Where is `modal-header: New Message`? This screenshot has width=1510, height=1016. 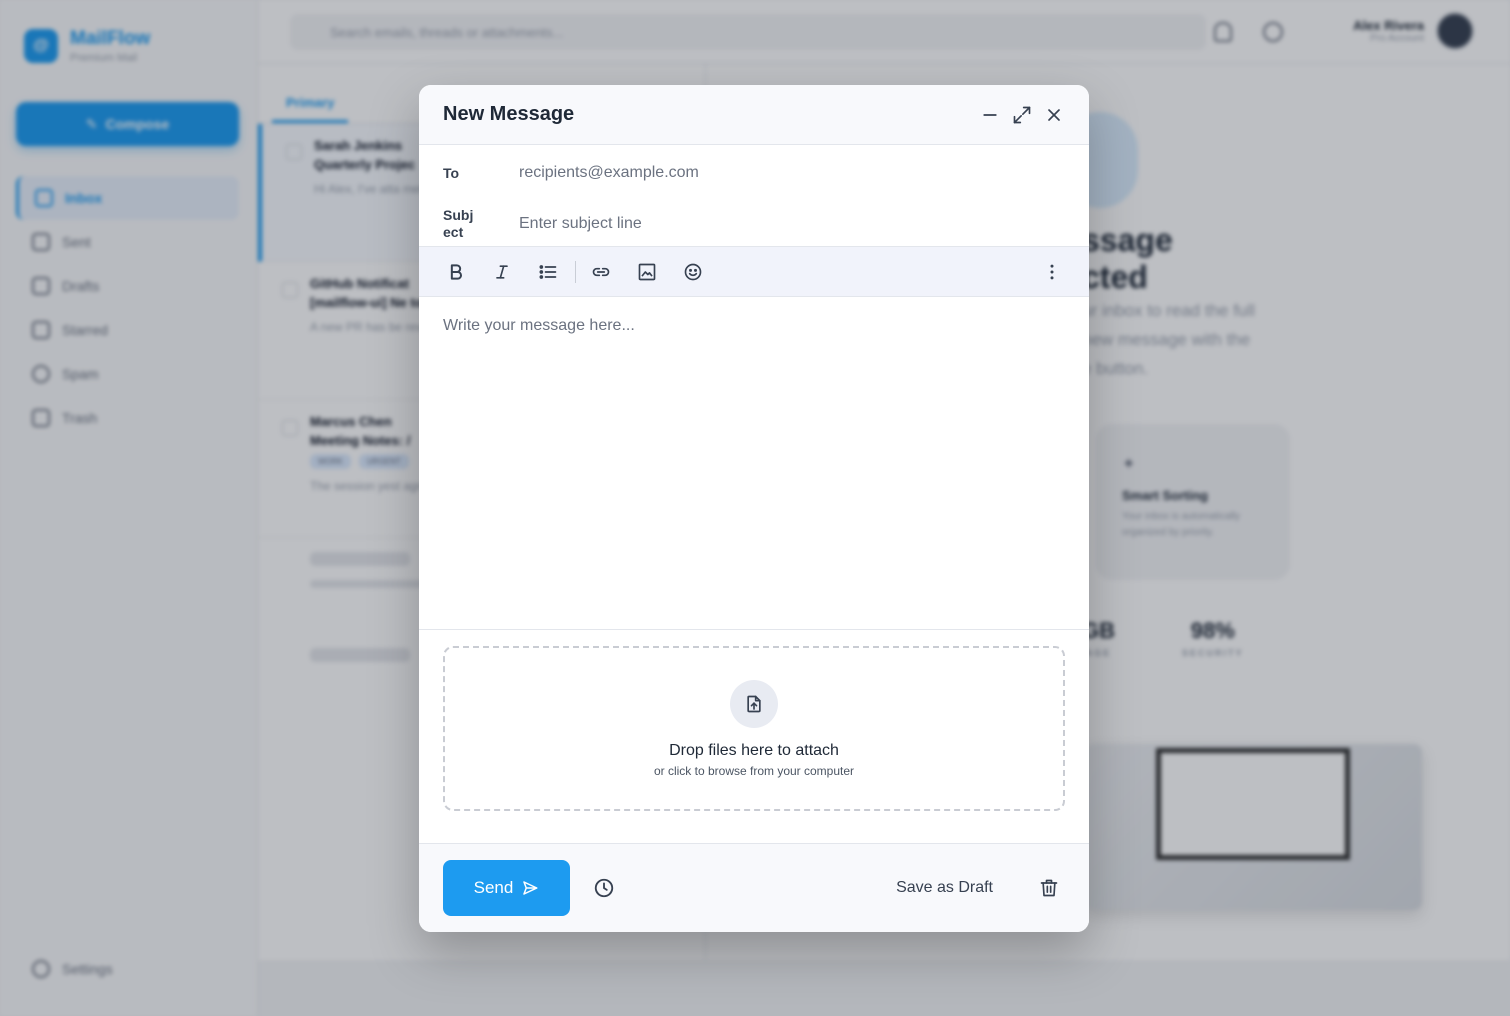
modal-header: New Message is located at coordinates (754, 115).